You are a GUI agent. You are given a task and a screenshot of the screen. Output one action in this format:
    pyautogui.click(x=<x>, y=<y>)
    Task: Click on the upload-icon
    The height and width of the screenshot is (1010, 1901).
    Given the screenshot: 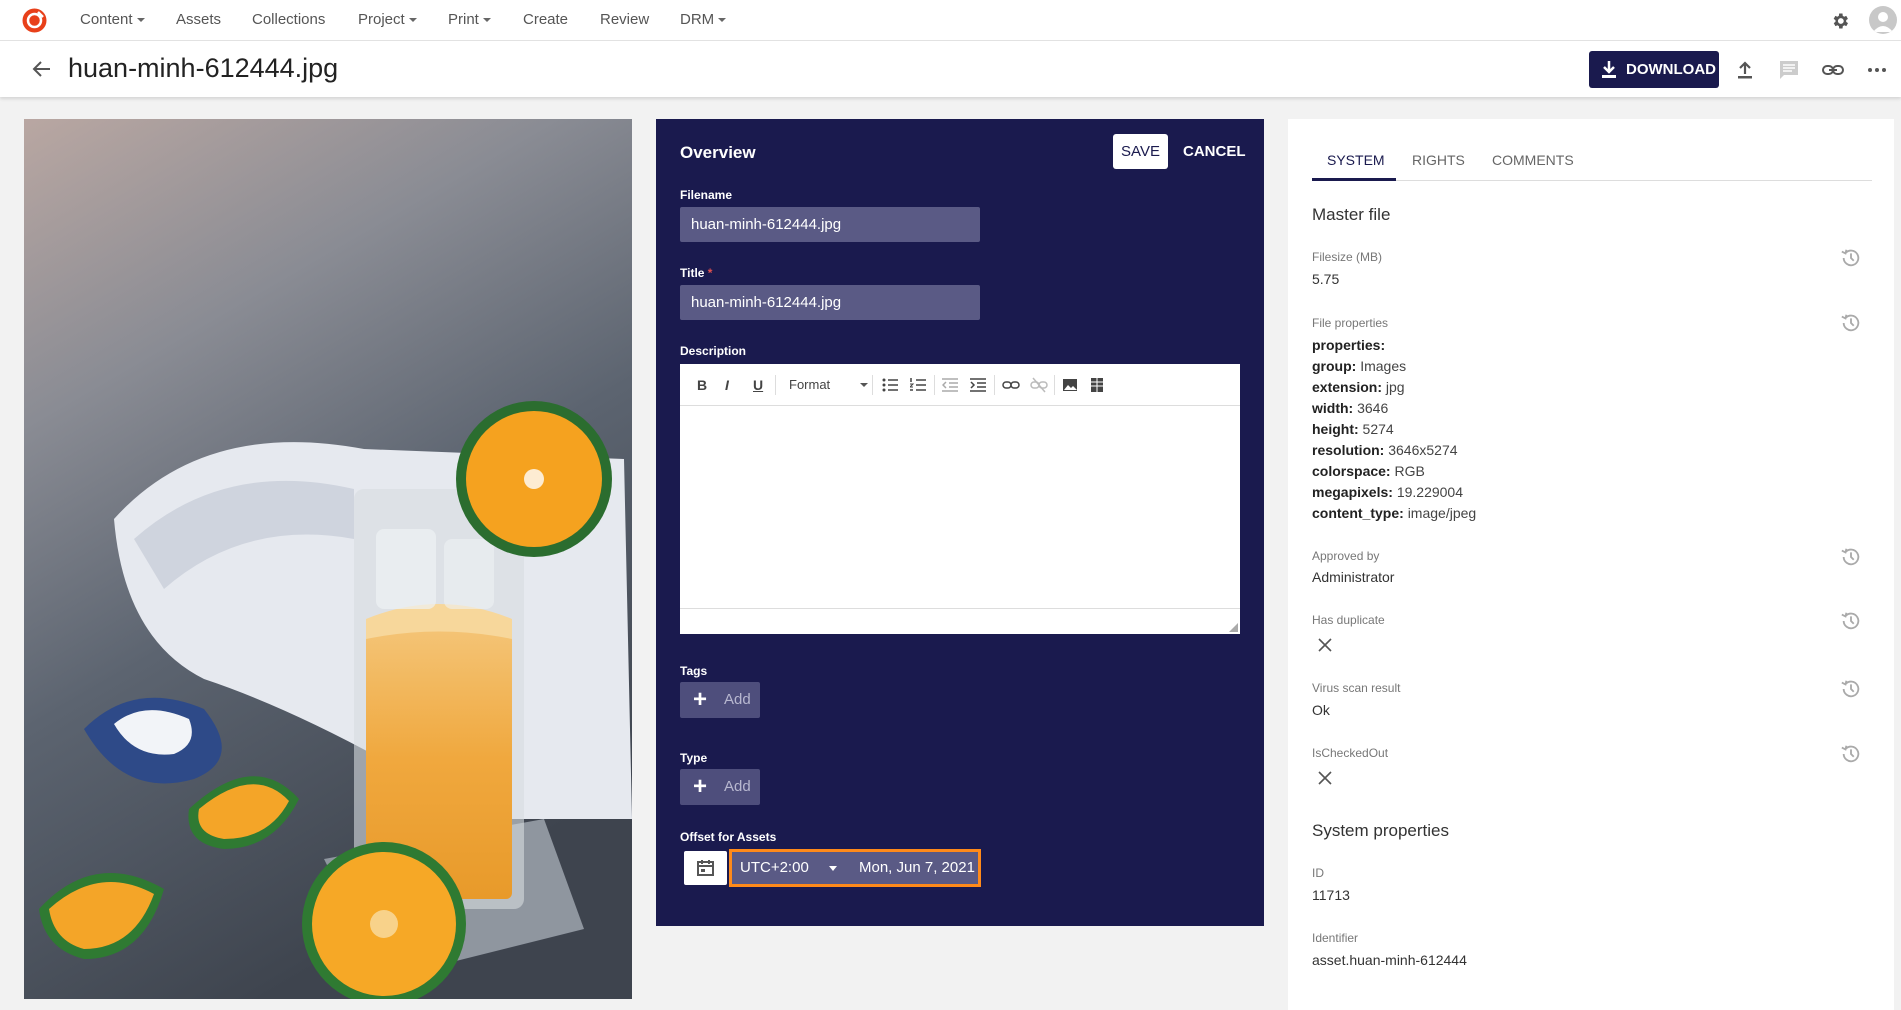 What is the action you would take?
    pyautogui.click(x=1745, y=70)
    